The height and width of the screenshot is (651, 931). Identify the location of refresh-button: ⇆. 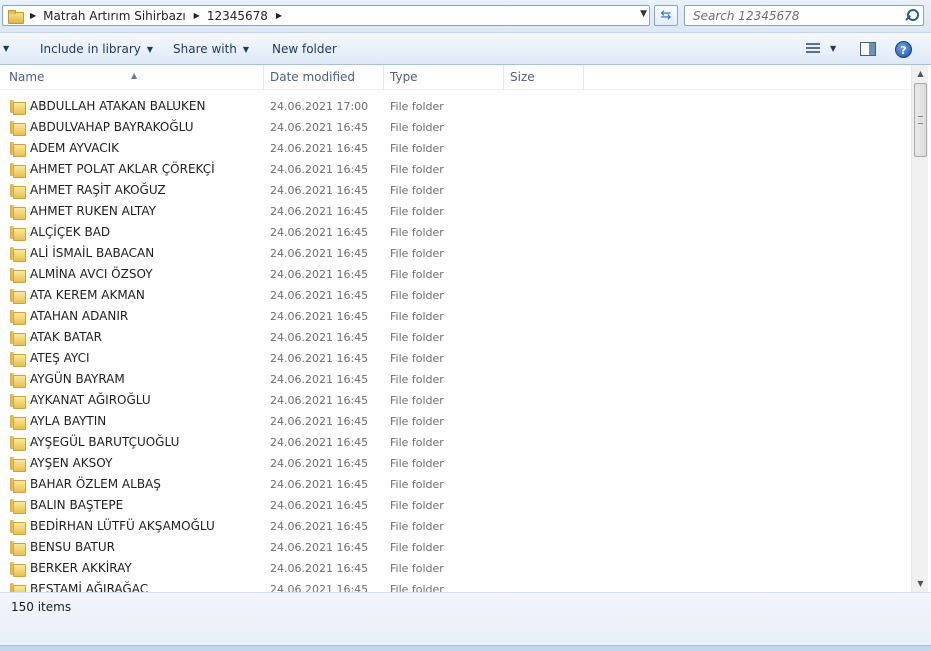
(666, 15).